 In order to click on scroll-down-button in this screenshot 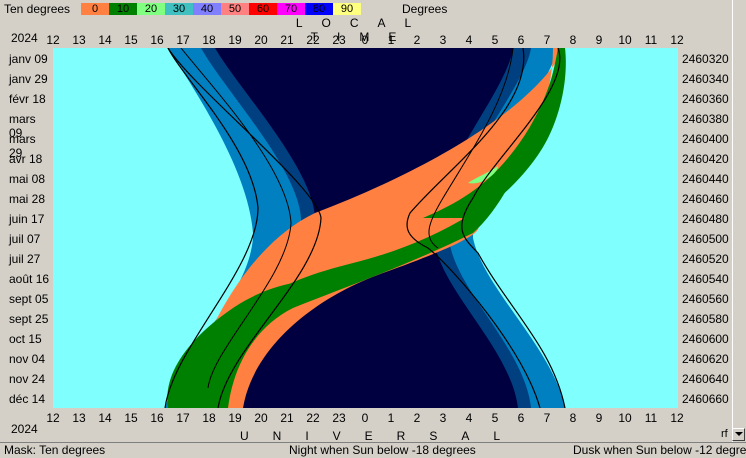, I will do `click(738, 434)`.